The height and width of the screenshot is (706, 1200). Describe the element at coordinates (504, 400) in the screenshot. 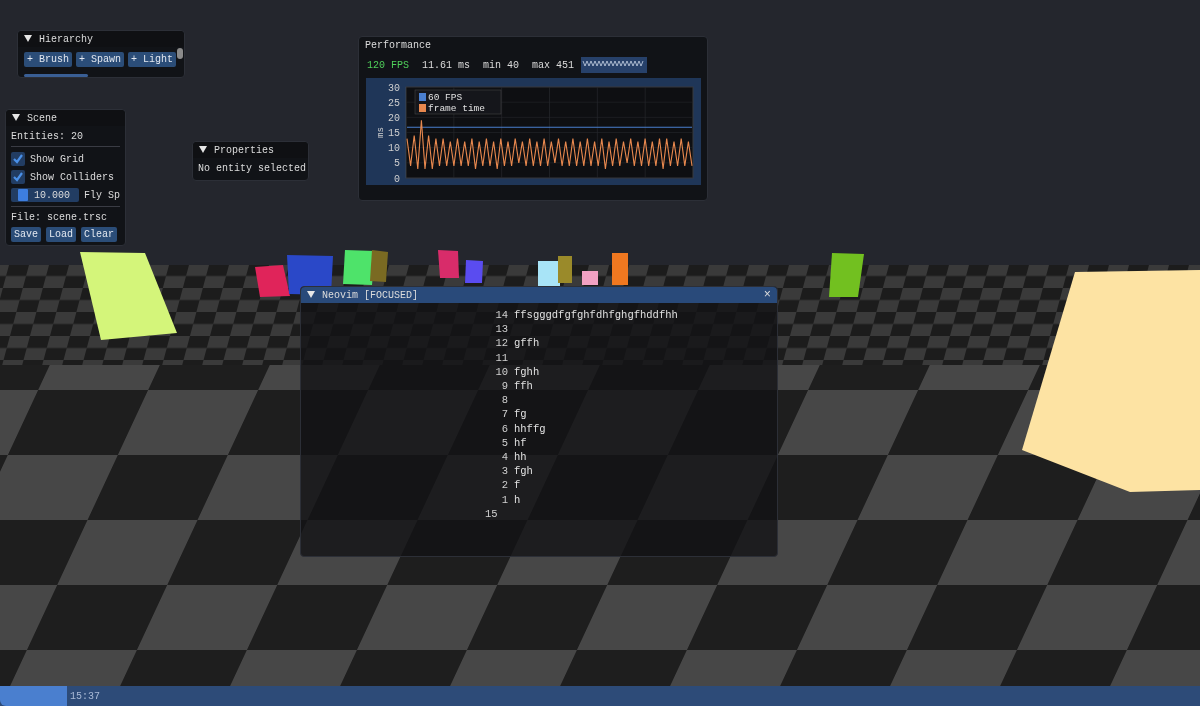

I see `line-number: 8` at that location.